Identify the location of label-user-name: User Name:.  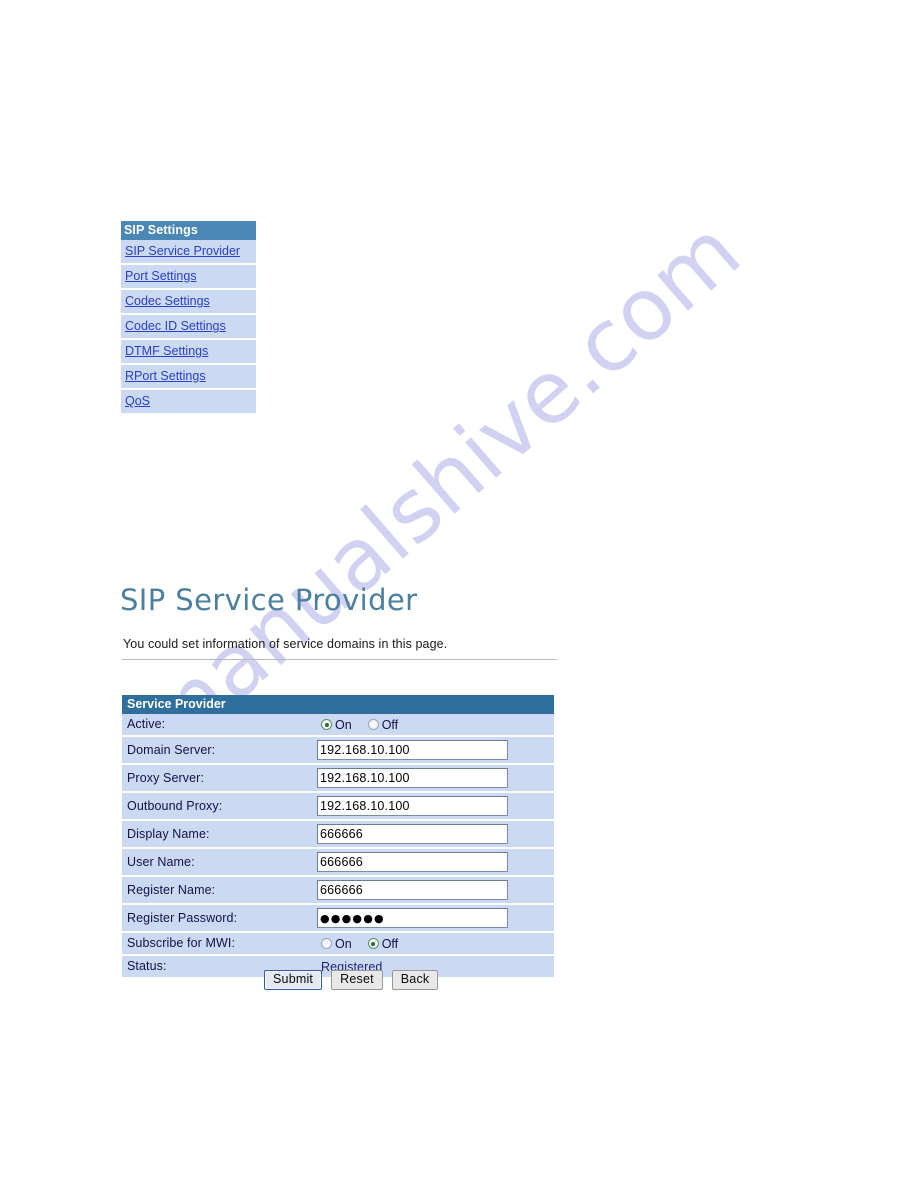
(161, 861).